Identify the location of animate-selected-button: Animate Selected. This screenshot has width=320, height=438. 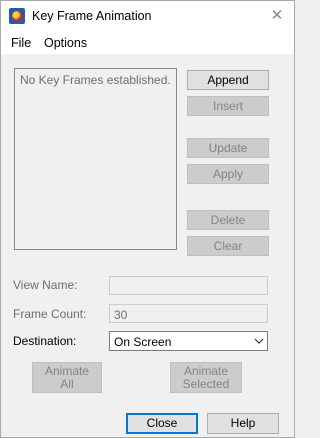
(206, 377).